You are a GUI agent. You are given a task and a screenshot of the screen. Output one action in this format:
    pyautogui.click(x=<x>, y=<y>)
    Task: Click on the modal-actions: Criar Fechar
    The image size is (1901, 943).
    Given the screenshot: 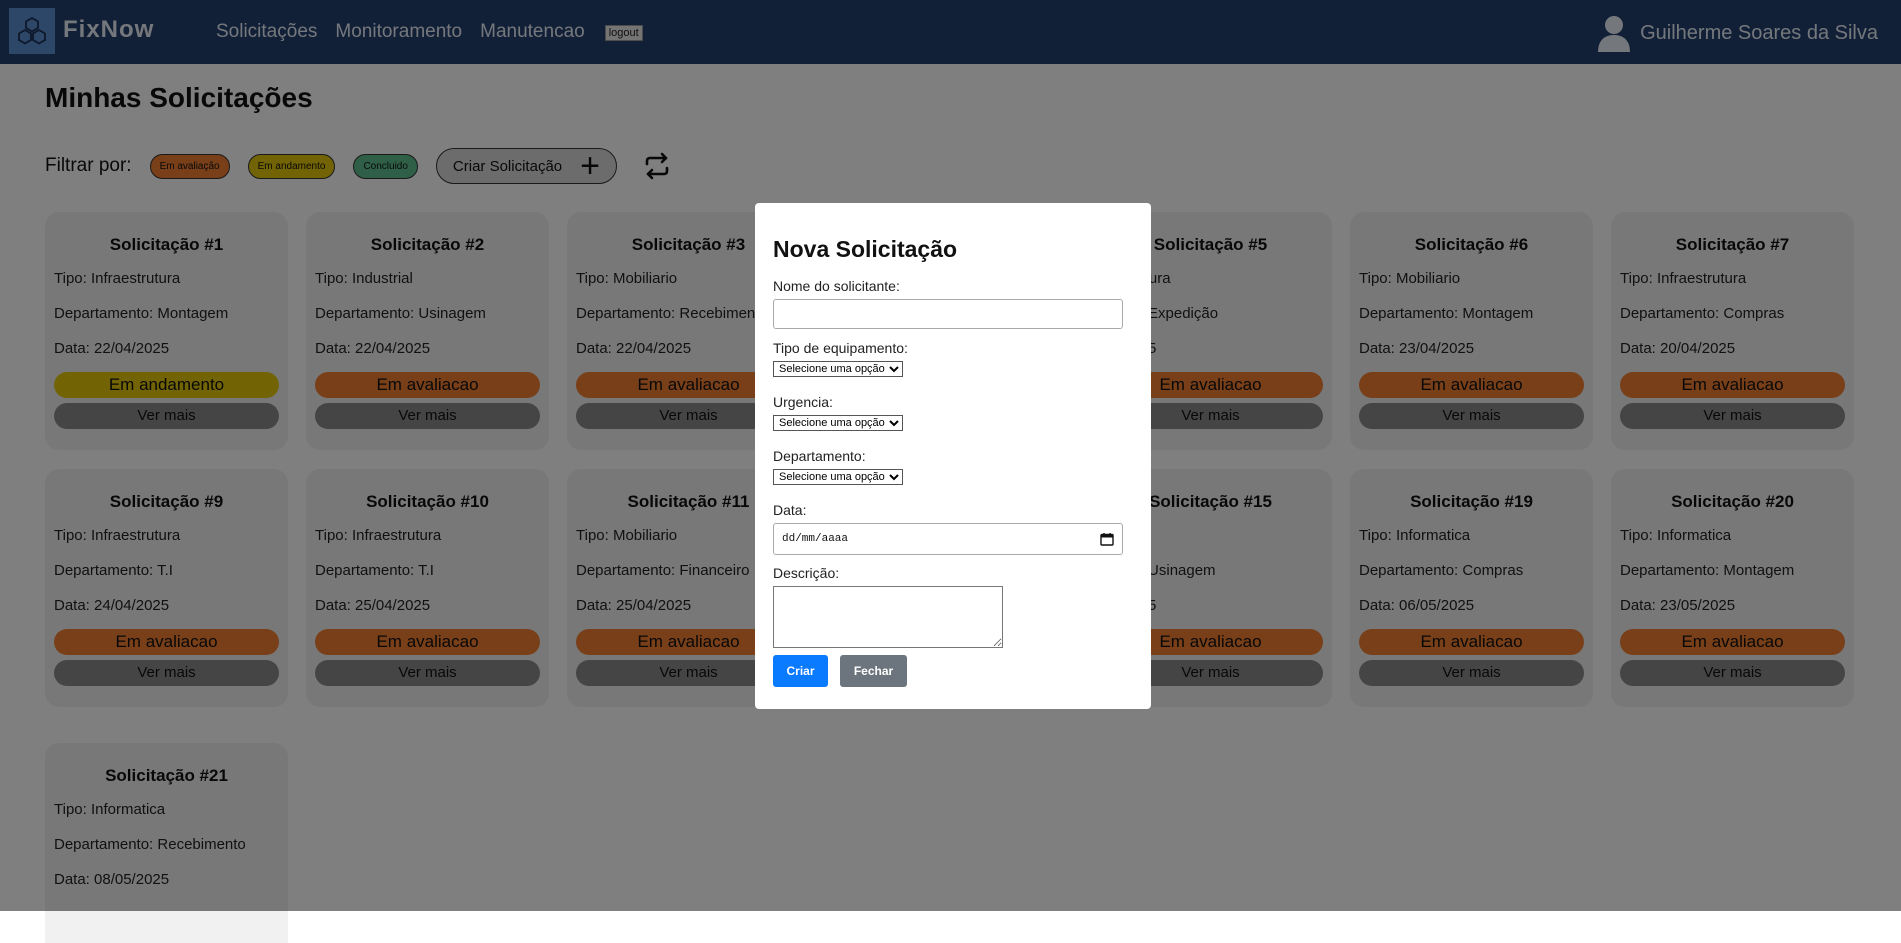 What is the action you would take?
    pyautogui.click(x=953, y=671)
    